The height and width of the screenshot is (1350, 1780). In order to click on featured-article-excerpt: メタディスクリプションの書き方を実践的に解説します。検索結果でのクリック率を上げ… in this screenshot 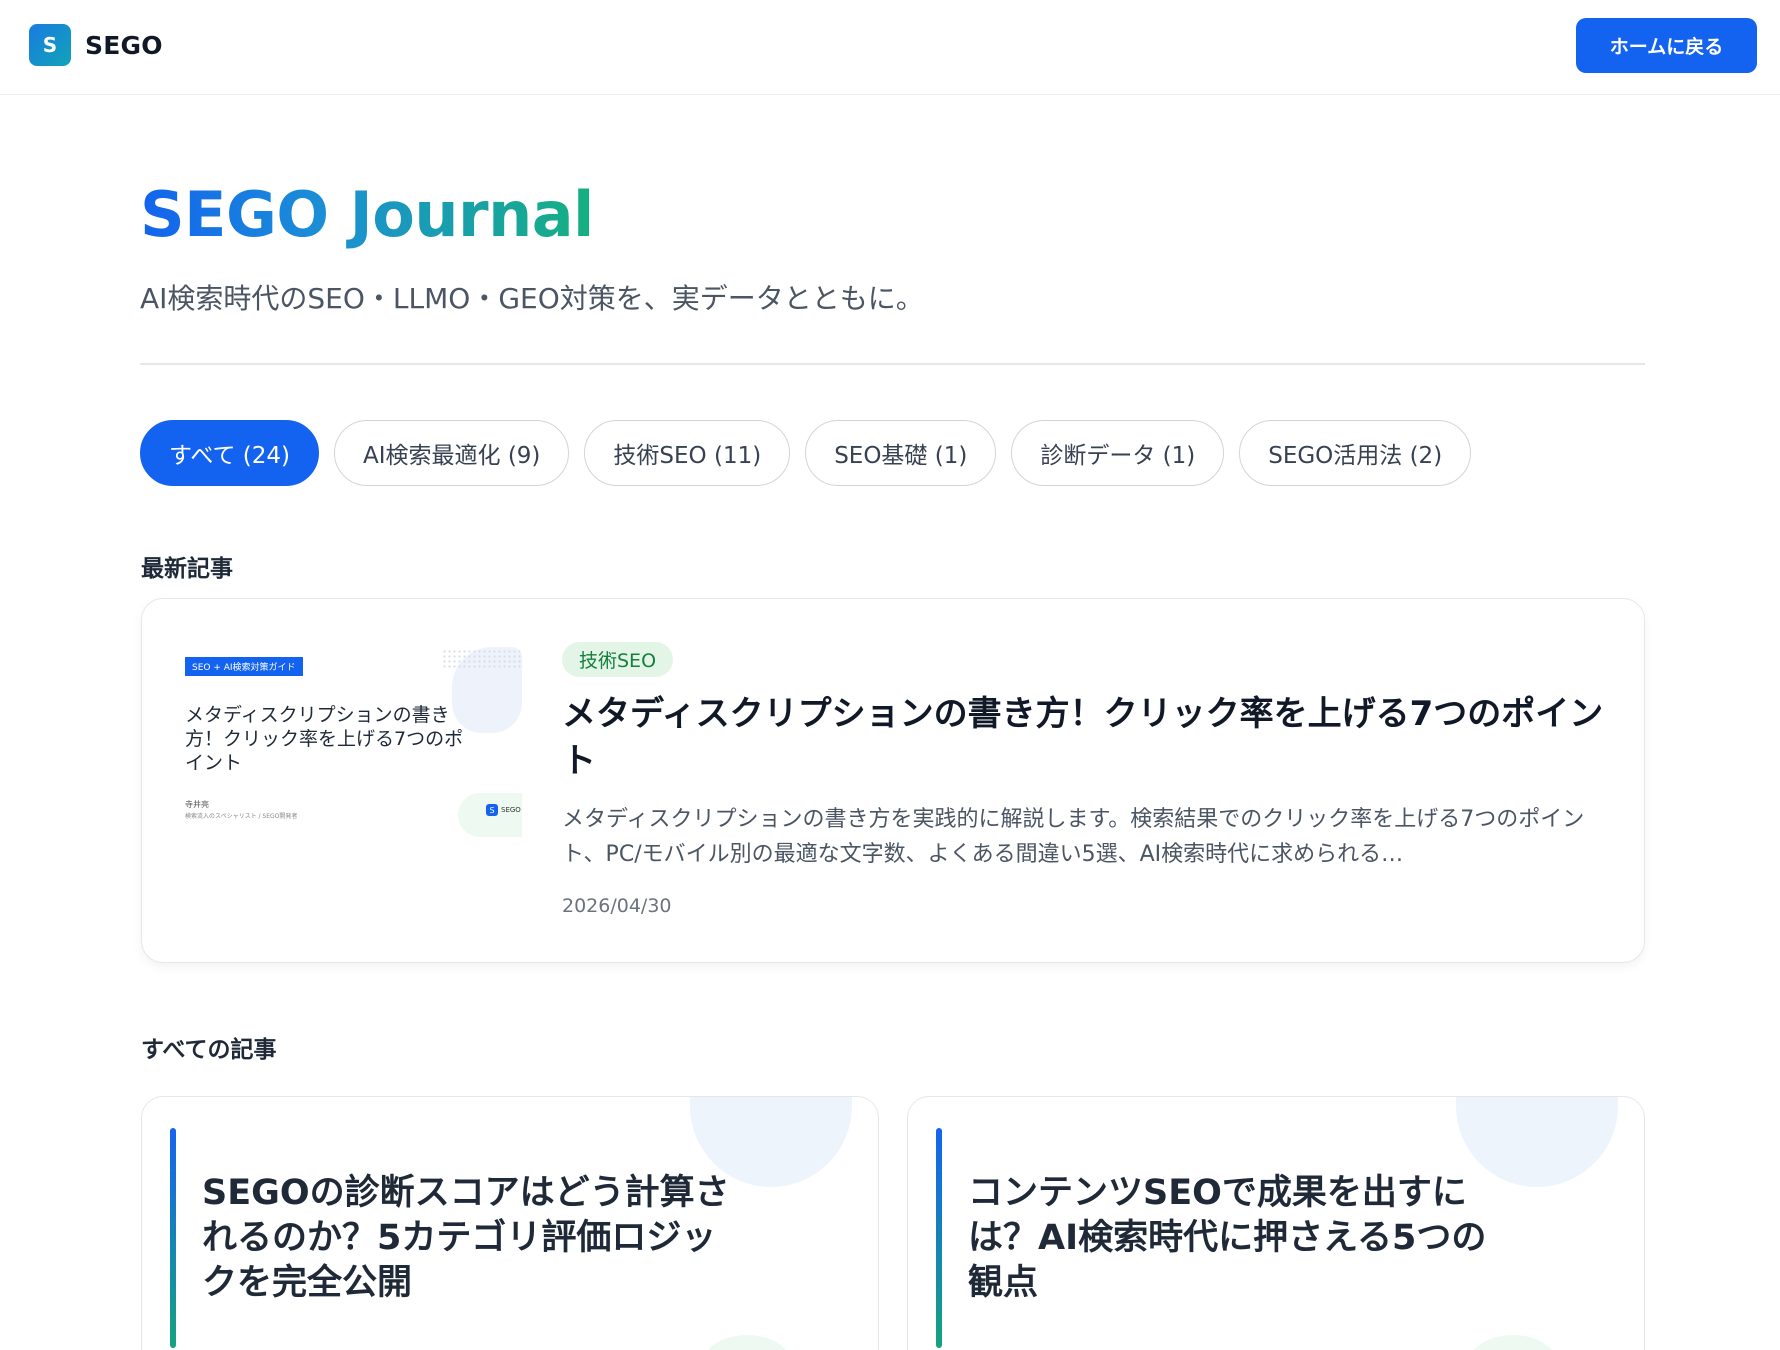, I will do `click(1073, 837)`.